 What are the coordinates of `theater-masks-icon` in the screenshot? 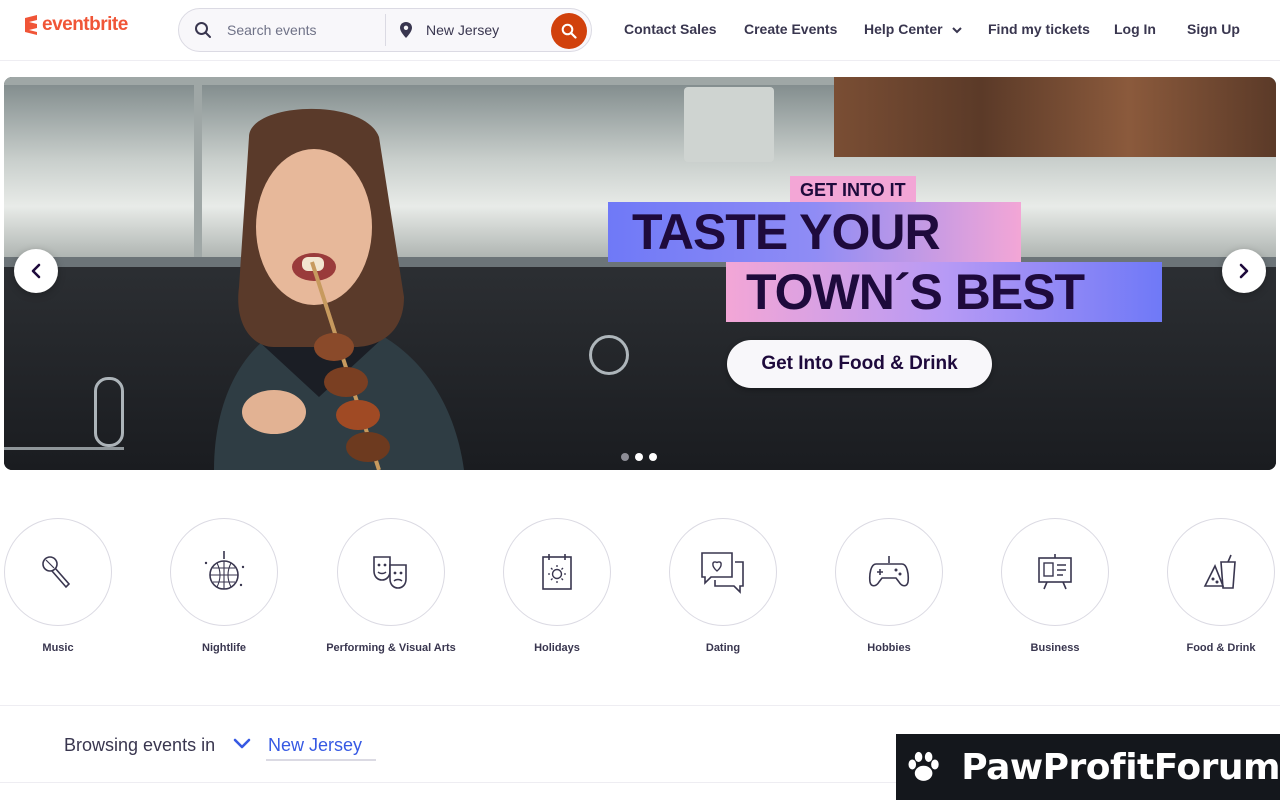 It's located at (390, 572).